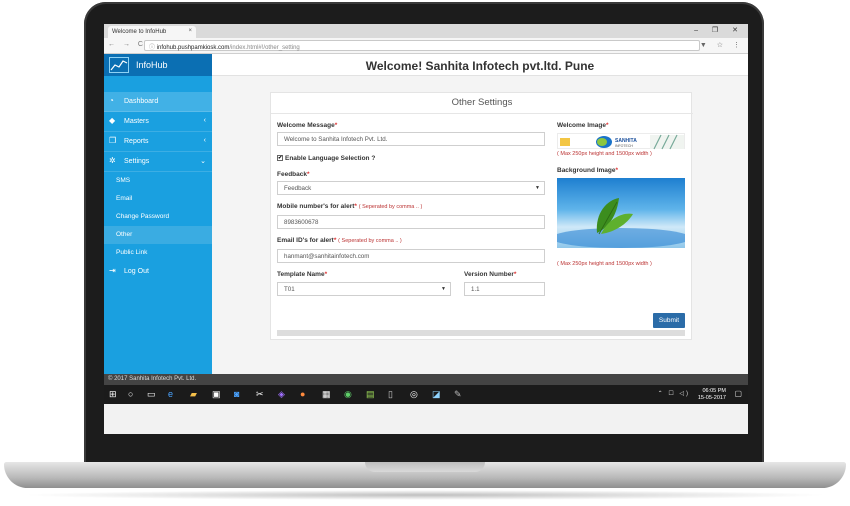 The image size is (850, 506). Describe the element at coordinates (112, 120) in the screenshot. I see `diamond-icon: ◆` at that location.